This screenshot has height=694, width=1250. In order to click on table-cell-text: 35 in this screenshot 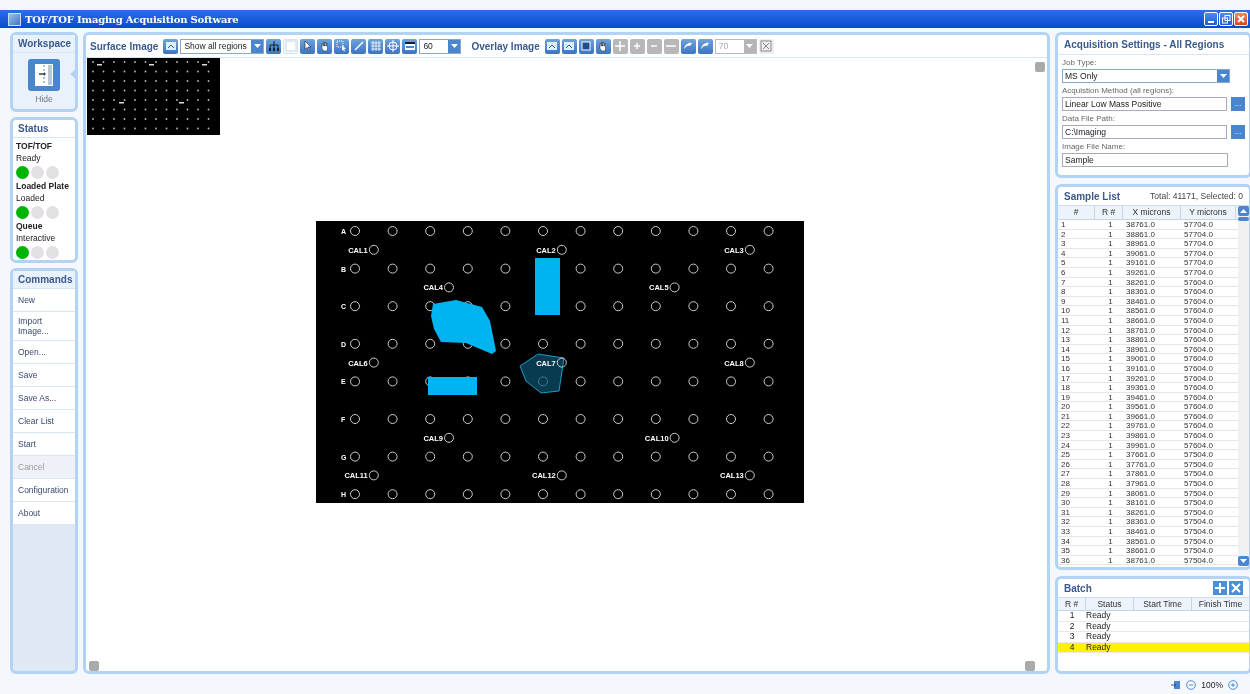, I will do `click(1065, 551)`.